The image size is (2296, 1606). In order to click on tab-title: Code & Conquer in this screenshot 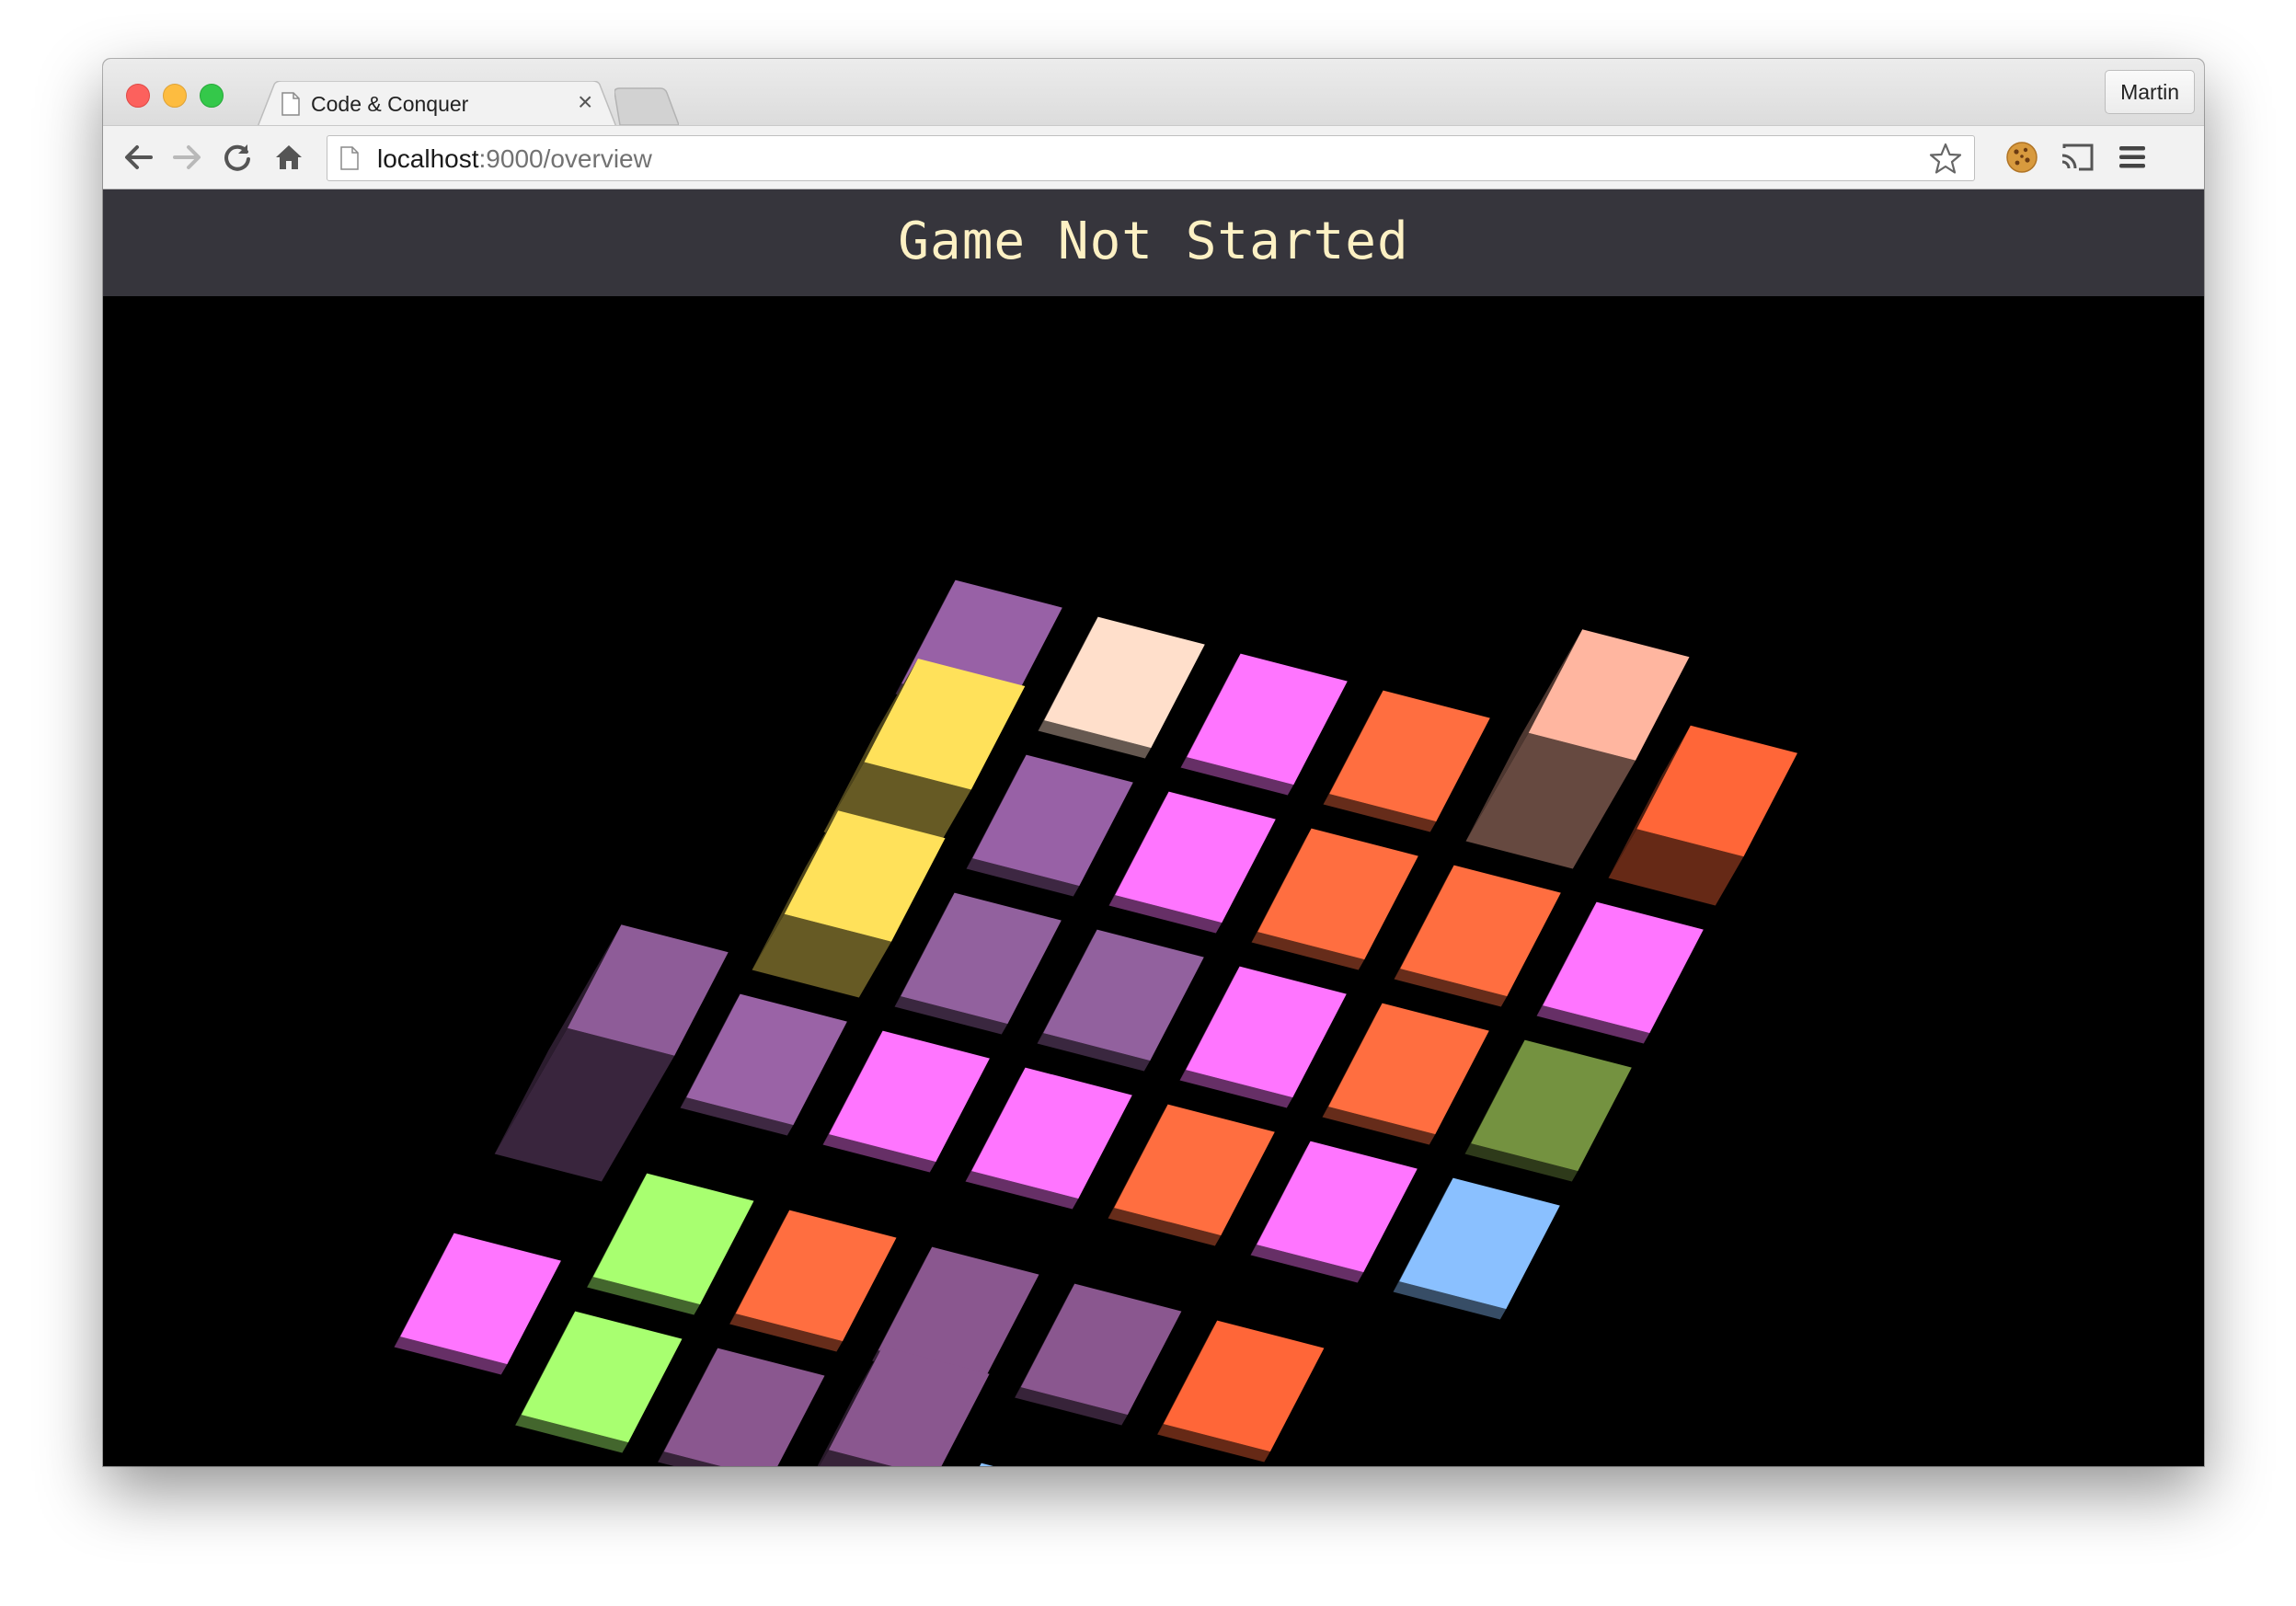, I will do `click(390, 104)`.